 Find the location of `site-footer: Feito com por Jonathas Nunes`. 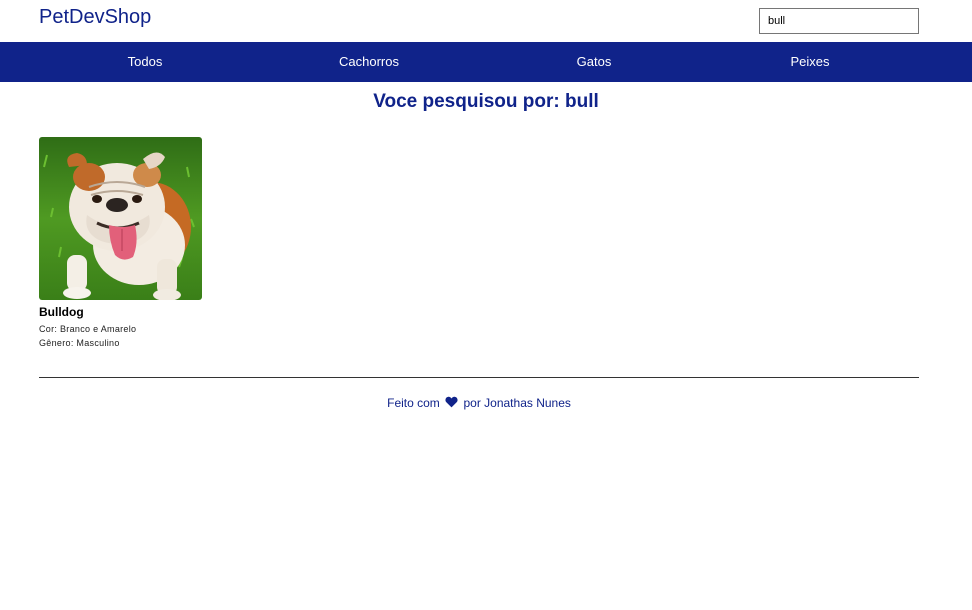

site-footer: Feito com por Jonathas Nunes is located at coordinates (479, 403).